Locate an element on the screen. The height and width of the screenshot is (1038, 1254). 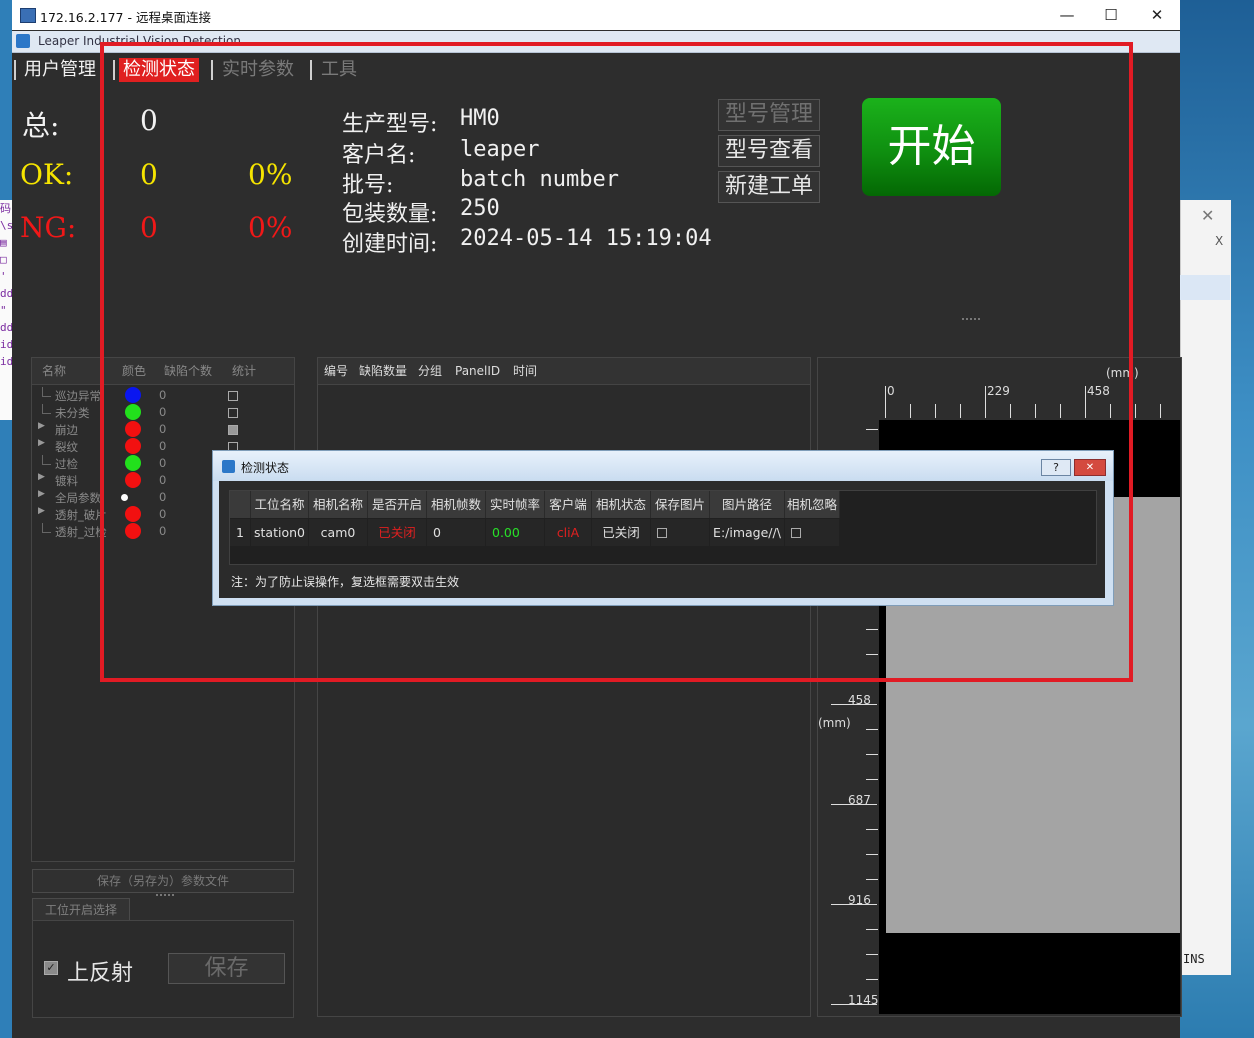
minimize-button: — is located at coordinates (1067, 15).